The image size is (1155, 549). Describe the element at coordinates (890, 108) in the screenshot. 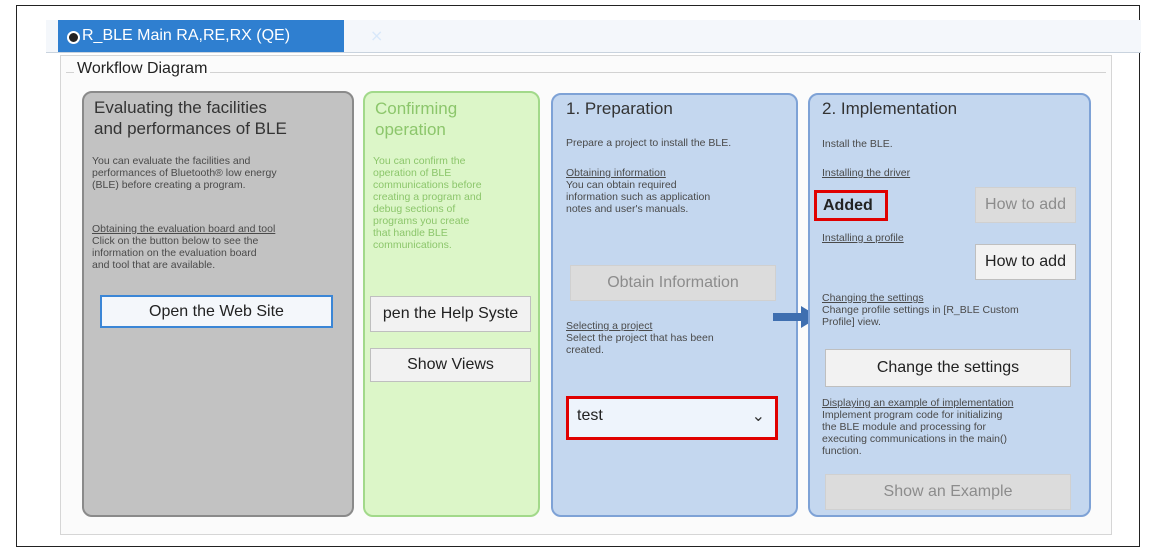

I see `card4-title: 2. Implementation` at that location.